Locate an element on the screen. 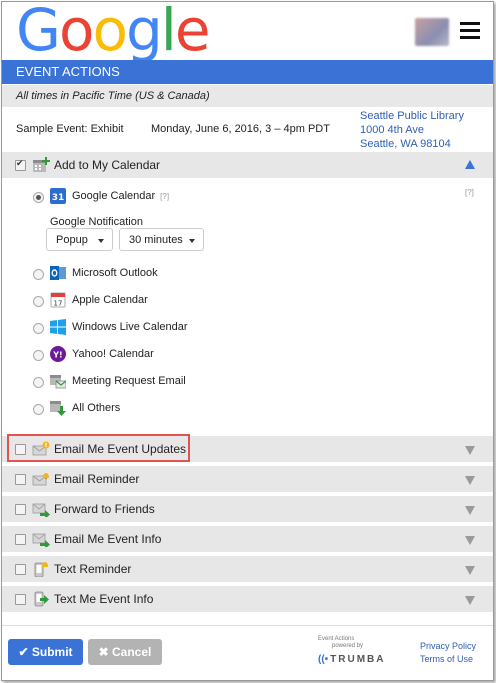  option-label: Google Calendar is located at coordinates (114, 196).